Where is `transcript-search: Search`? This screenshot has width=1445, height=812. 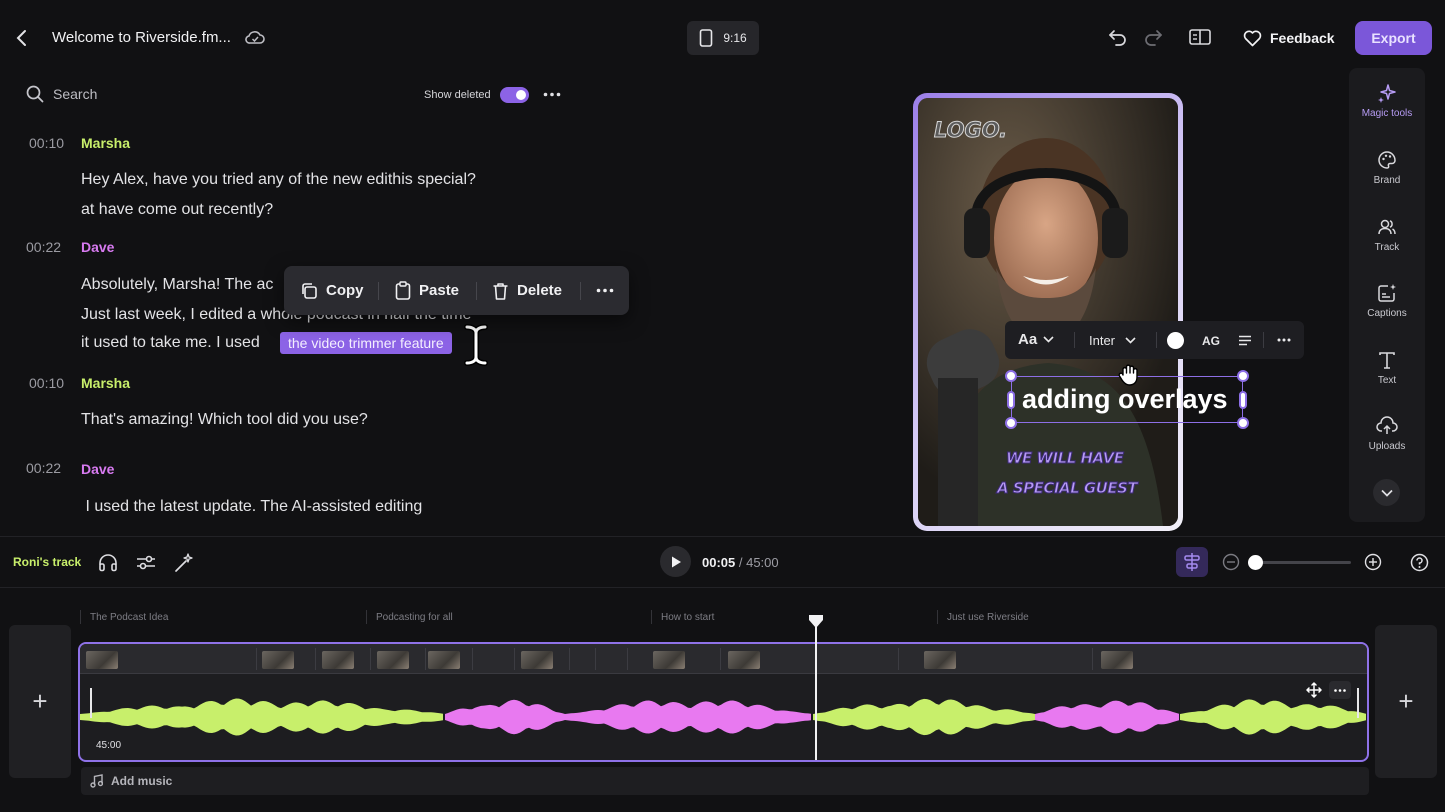
transcript-search: Search is located at coordinates (61, 94).